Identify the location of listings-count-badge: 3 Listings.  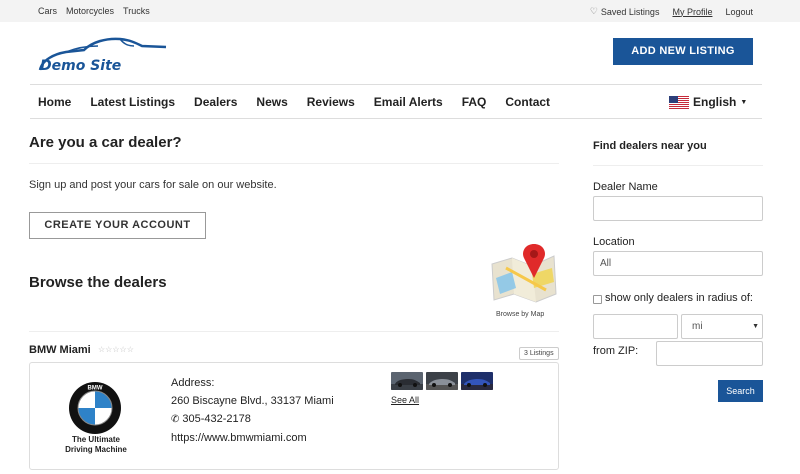
(539, 353).